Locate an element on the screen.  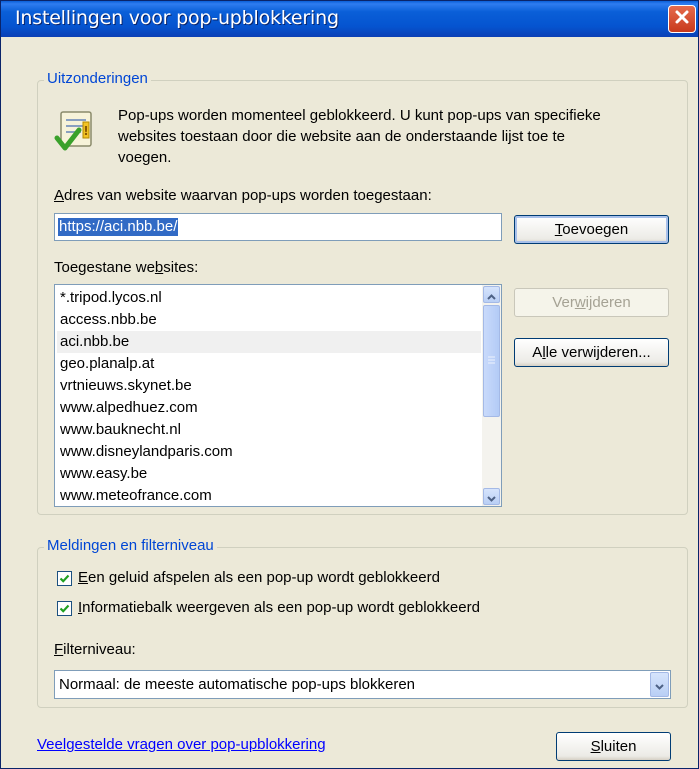
shield-check-icon: ! is located at coordinates (77, 131).